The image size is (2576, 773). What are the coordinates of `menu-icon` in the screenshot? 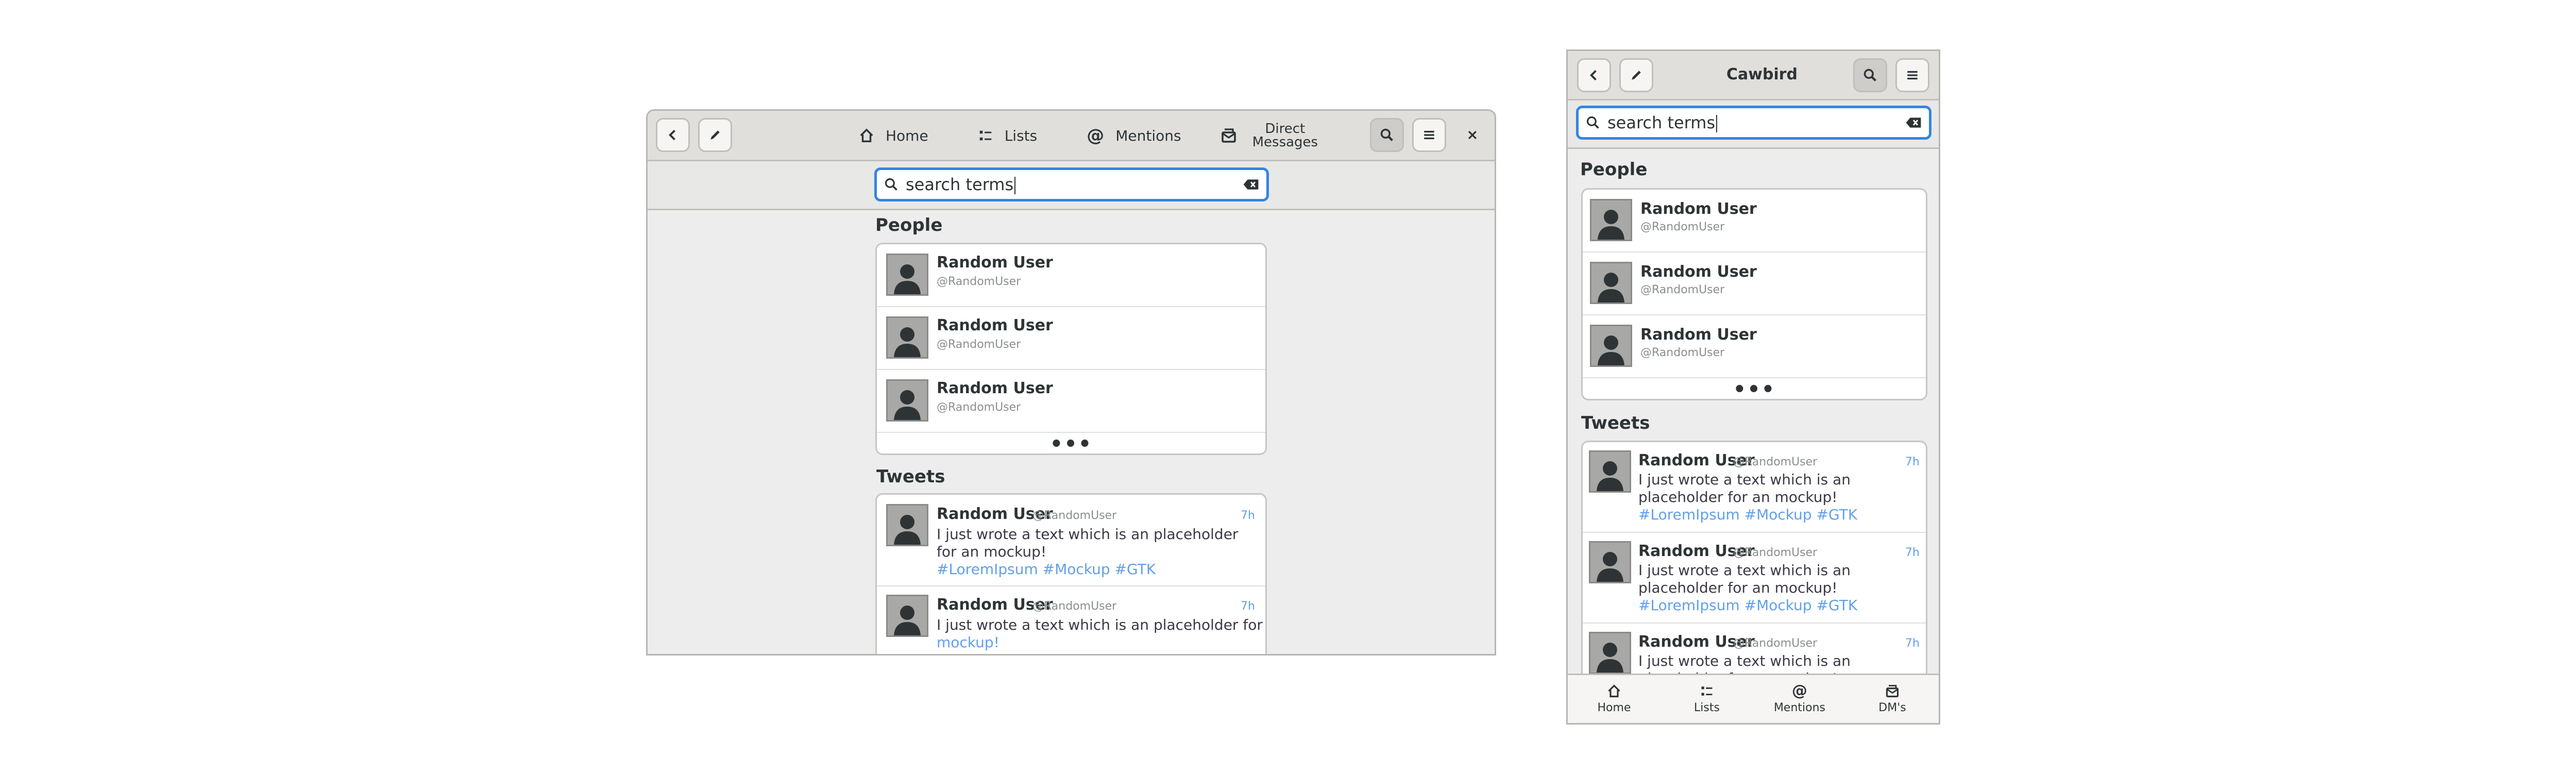 It's located at (1912, 75).